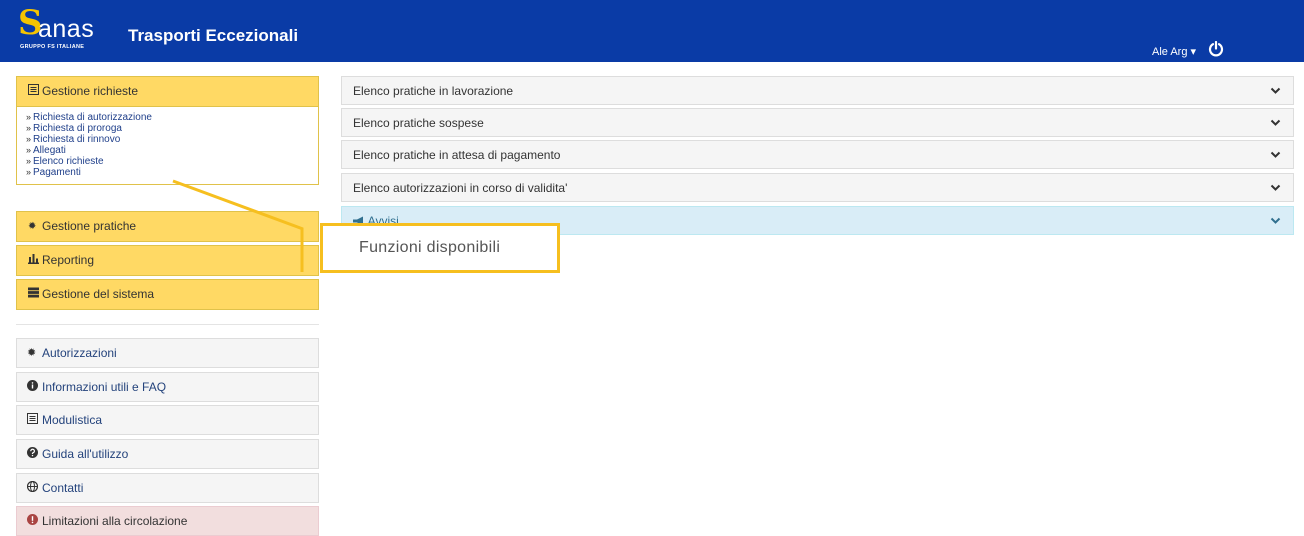 This screenshot has width=1304, height=536. Describe the element at coordinates (430, 247) in the screenshot. I see `callout-label: Funzioni disponibili` at that location.